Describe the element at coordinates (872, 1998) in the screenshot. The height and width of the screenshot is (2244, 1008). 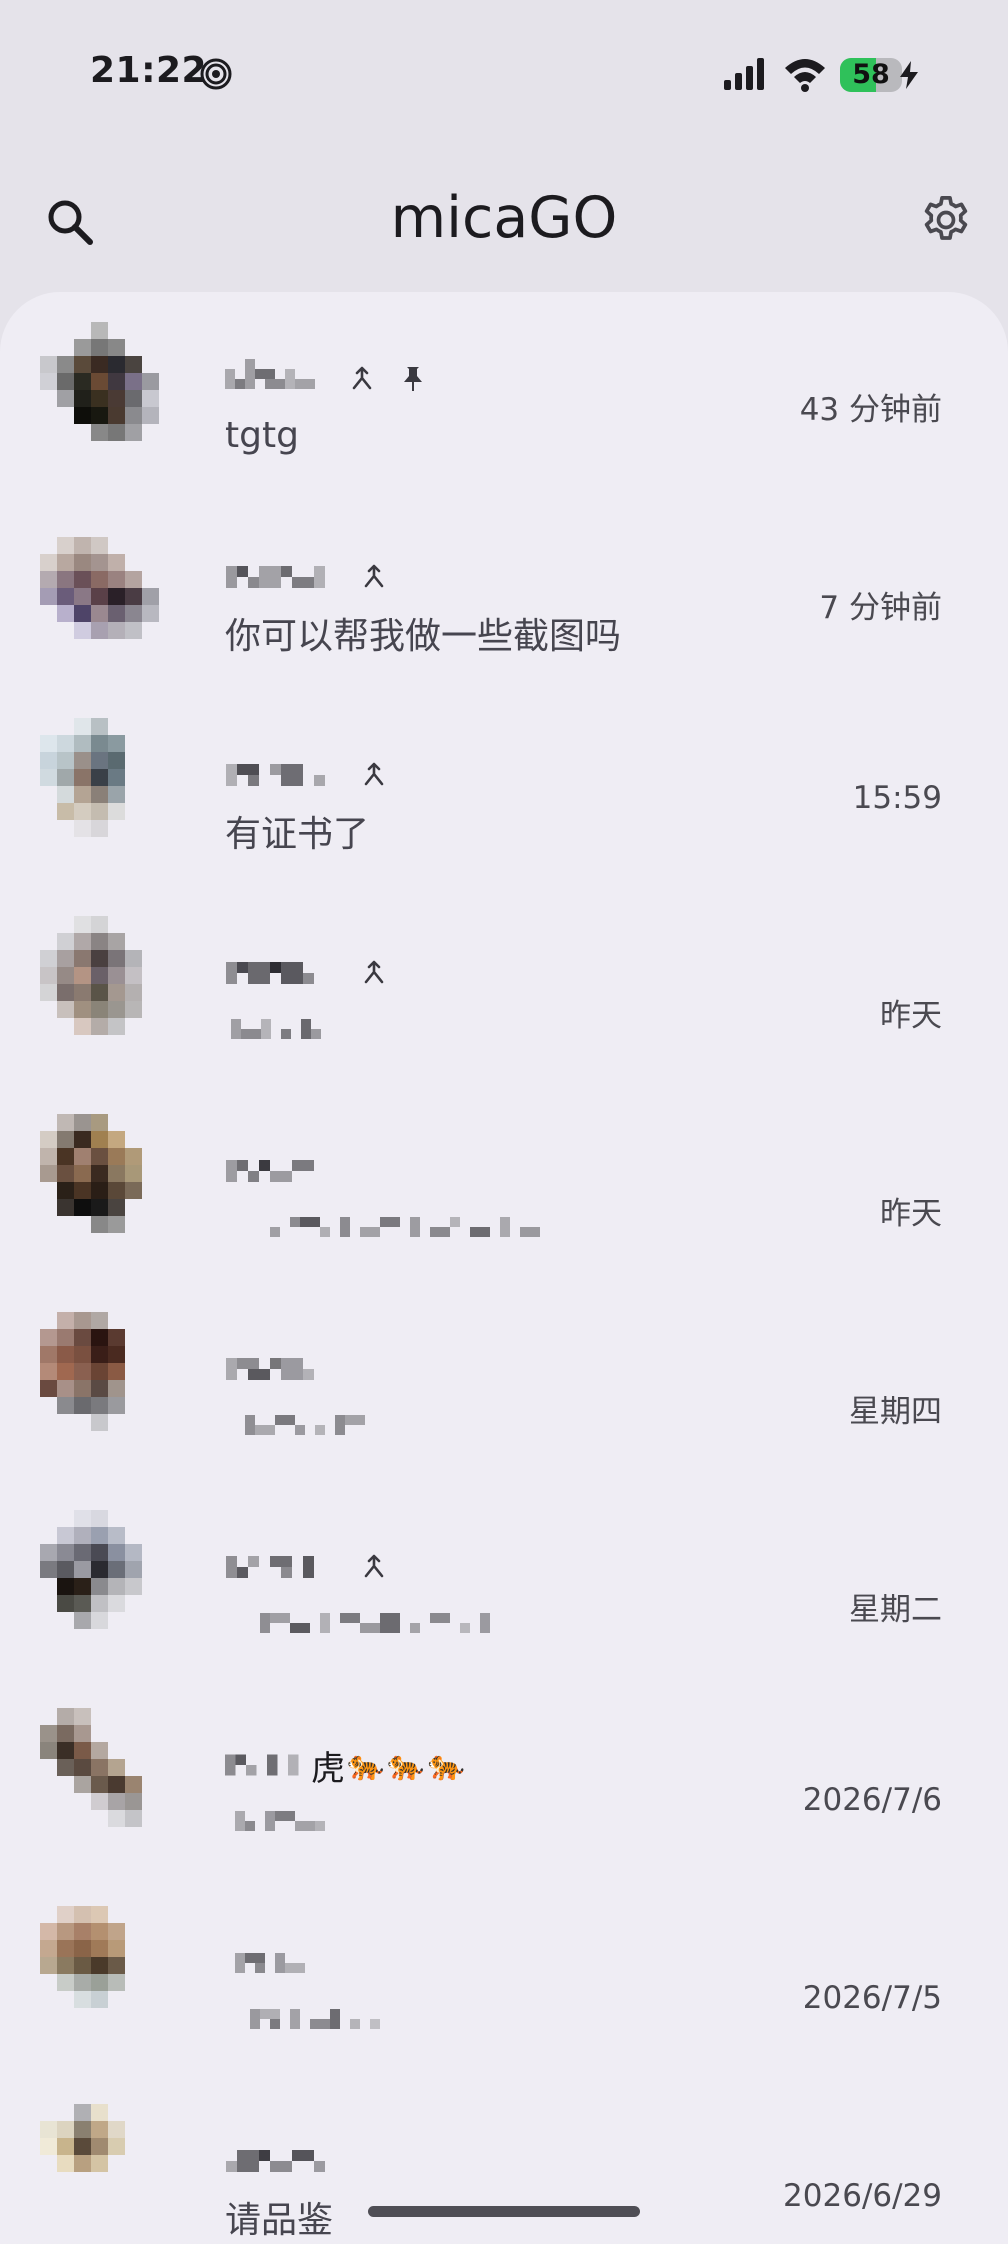
I see `chat-time: 2026/7/5` at that location.